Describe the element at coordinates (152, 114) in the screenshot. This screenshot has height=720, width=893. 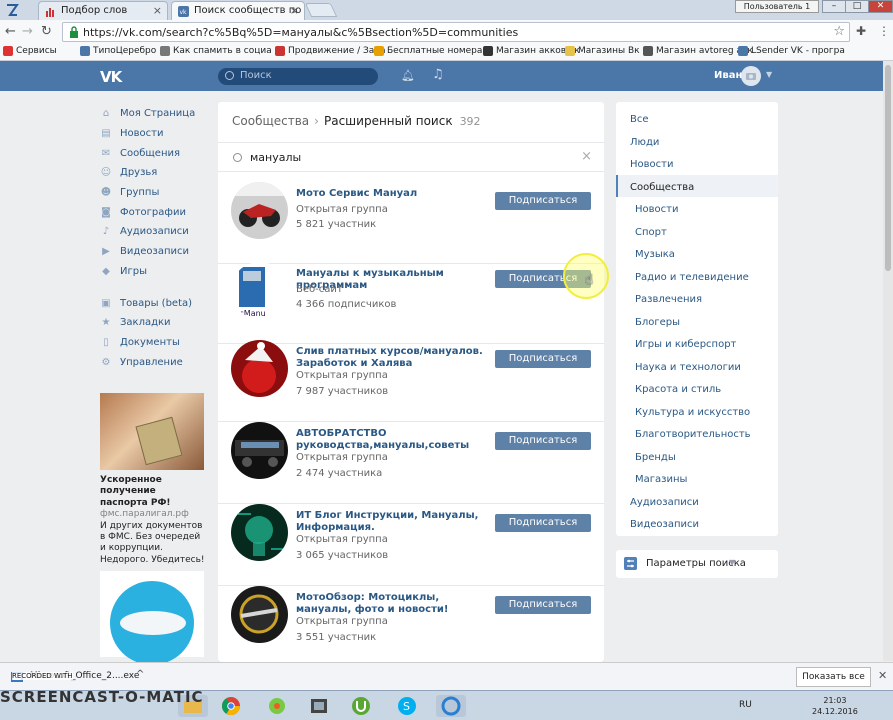
I see `left-menu-item: ⌂ Моя Страница` at that location.